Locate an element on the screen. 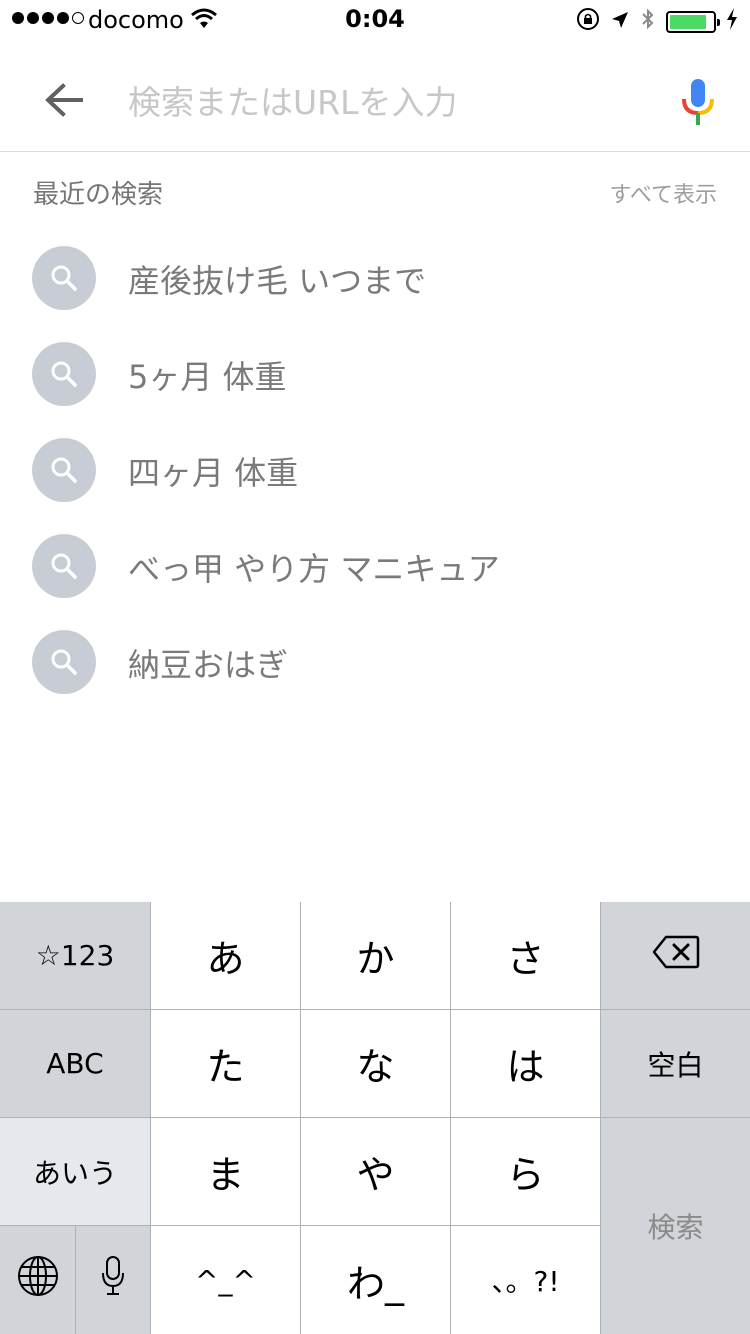 The image size is (750, 1334). battery-icon is located at coordinates (693, 22).